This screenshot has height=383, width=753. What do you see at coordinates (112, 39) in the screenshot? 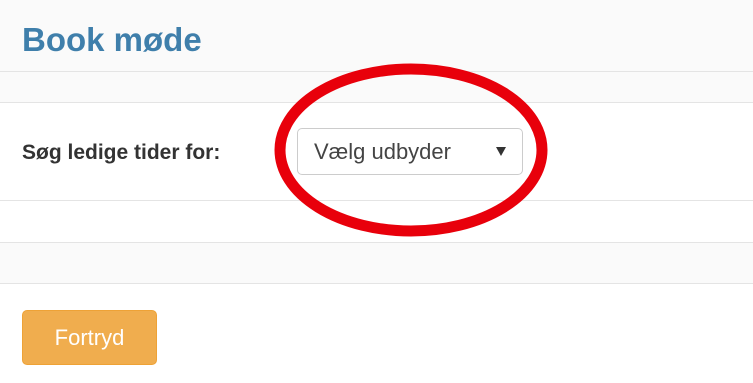
I see `page-title: Book møde` at bounding box center [112, 39].